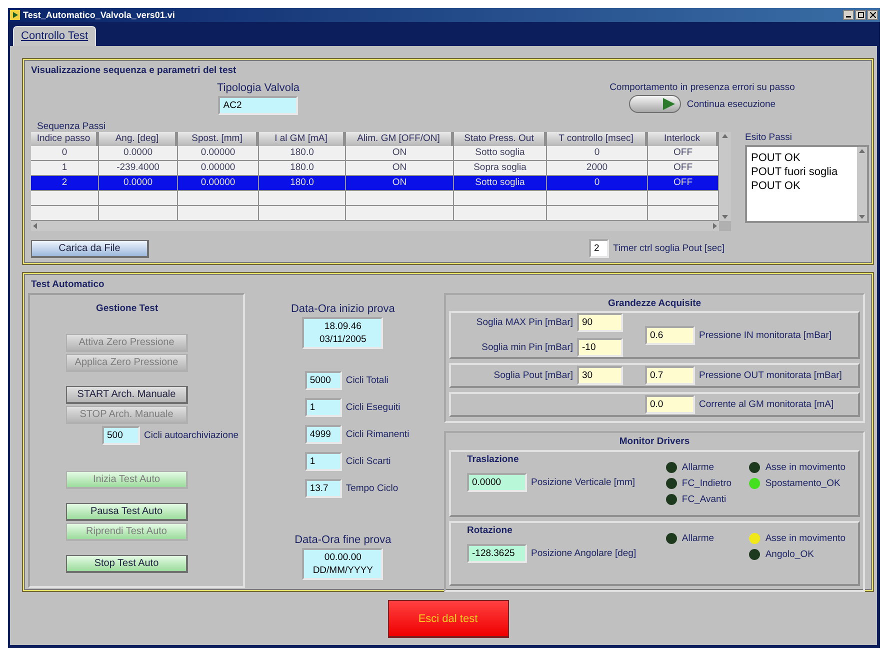 The image size is (888, 648). Describe the element at coordinates (127, 395) in the screenshot. I see `control-button: START Arch. Manuale` at that location.